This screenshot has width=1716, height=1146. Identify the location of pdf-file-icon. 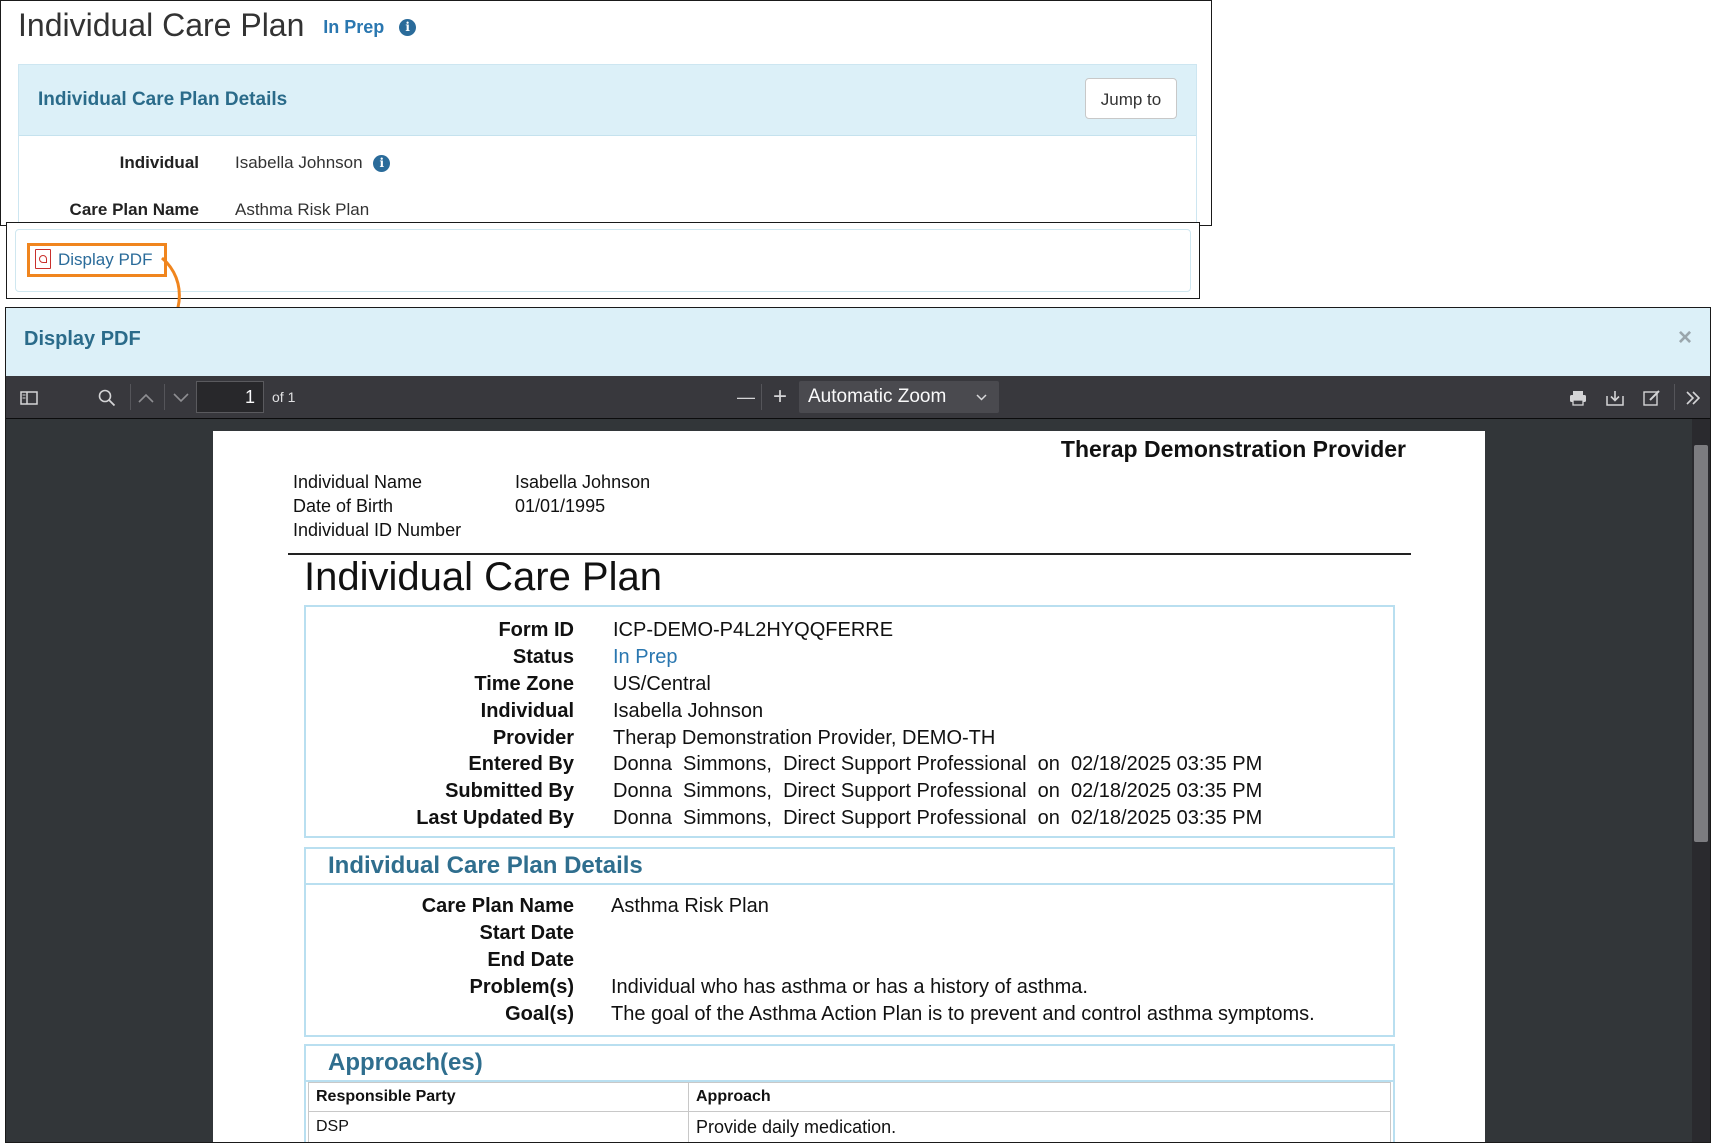
(43, 258).